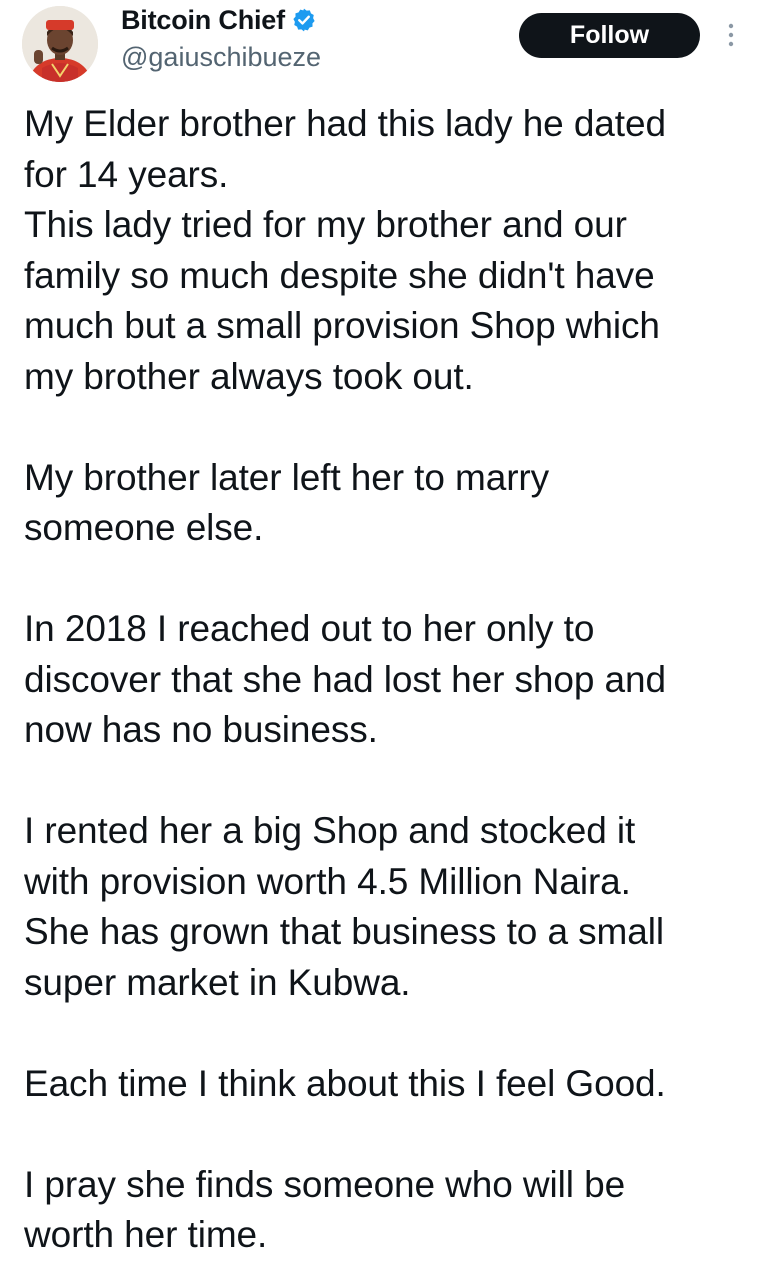 The height and width of the screenshot is (1280, 768). I want to click on follow-button: Follow, so click(609, 35).